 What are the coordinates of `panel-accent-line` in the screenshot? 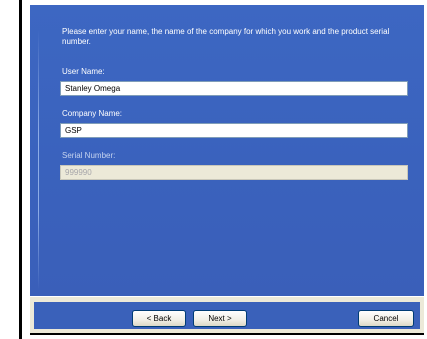 It's located at (38, 160).